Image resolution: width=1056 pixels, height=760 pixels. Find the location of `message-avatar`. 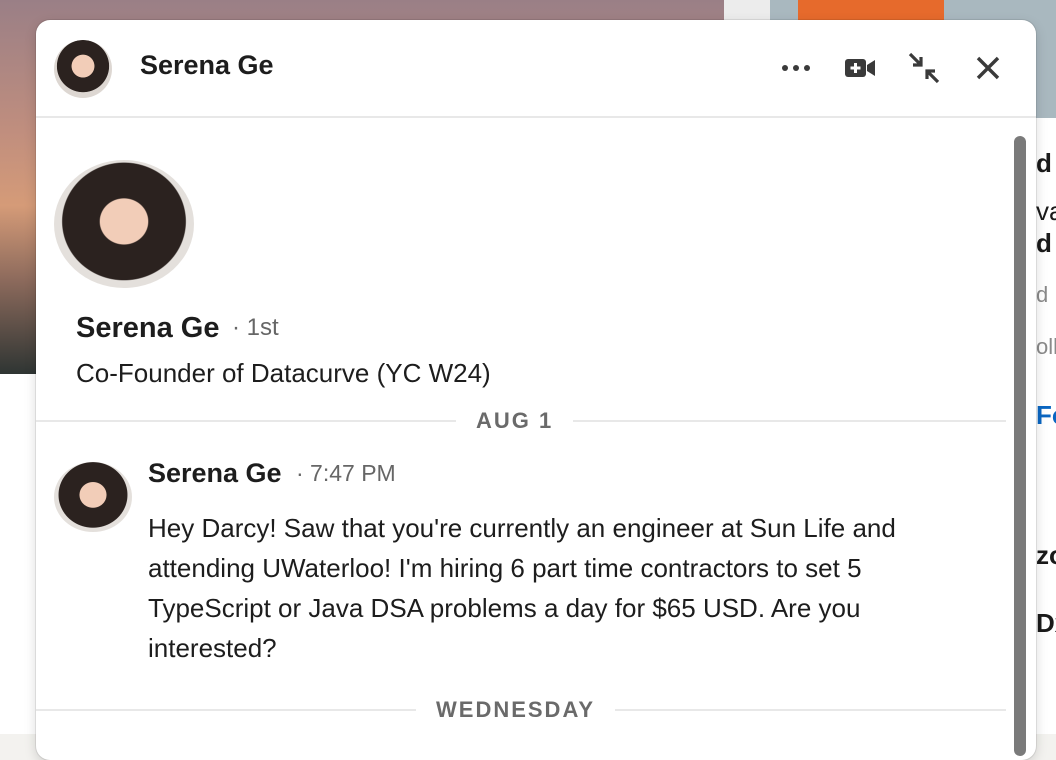

message-avatar is located at coordinates (93, 497).